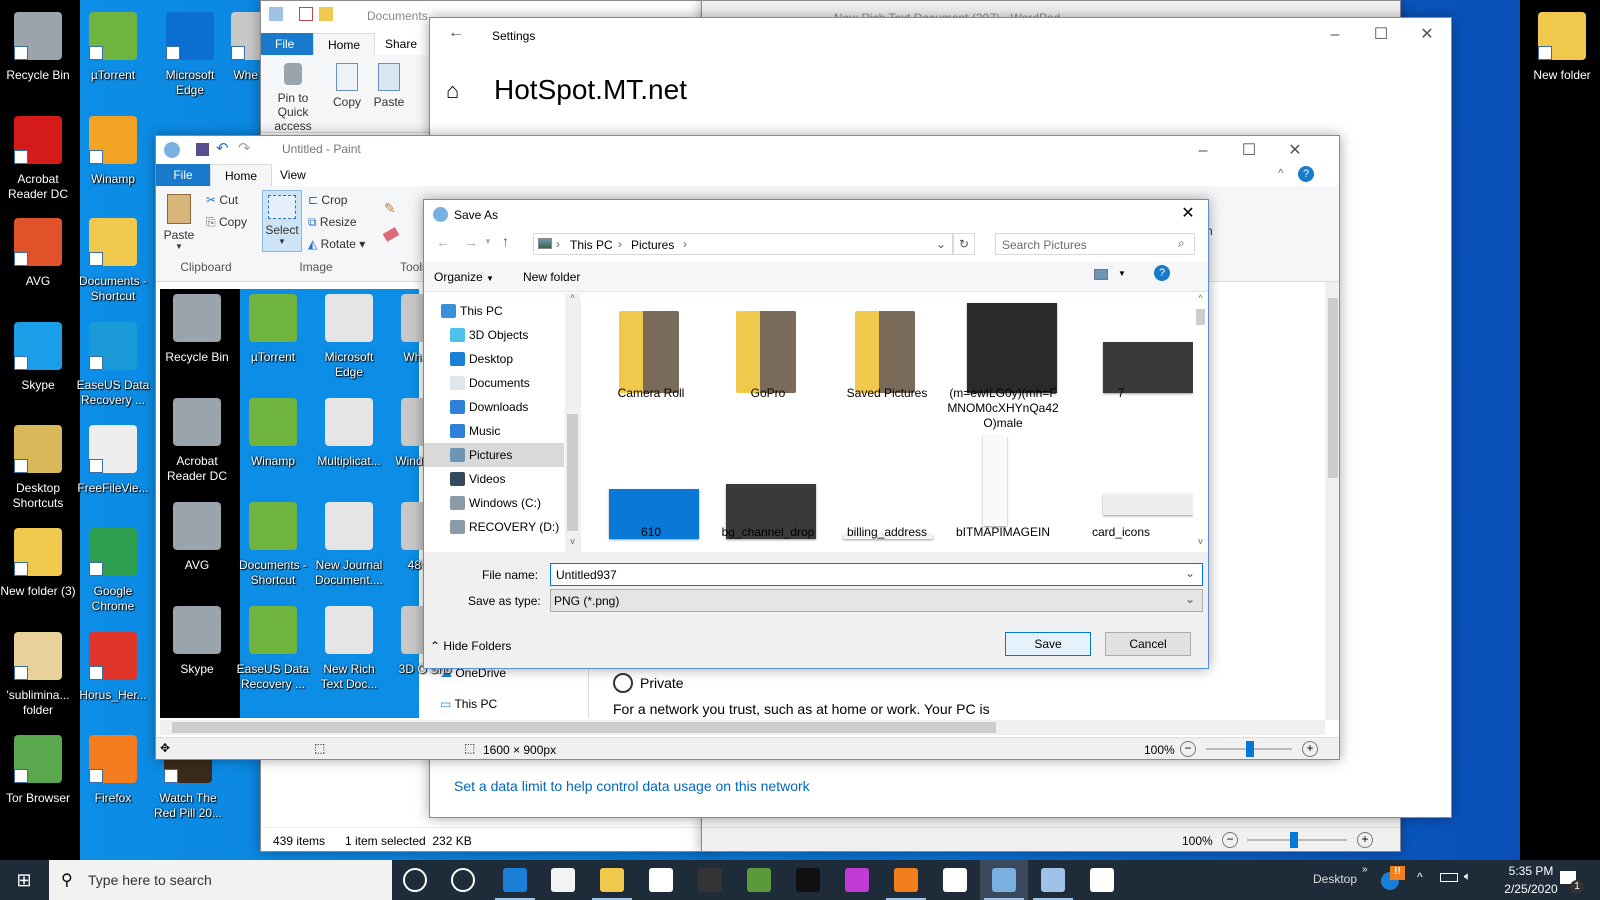 The height and width of the screenshot is (900, 1600). Describe the element at coordinates (1531, 889) in the screenshot. I see `clock-date: 2/25/2020` at that location.